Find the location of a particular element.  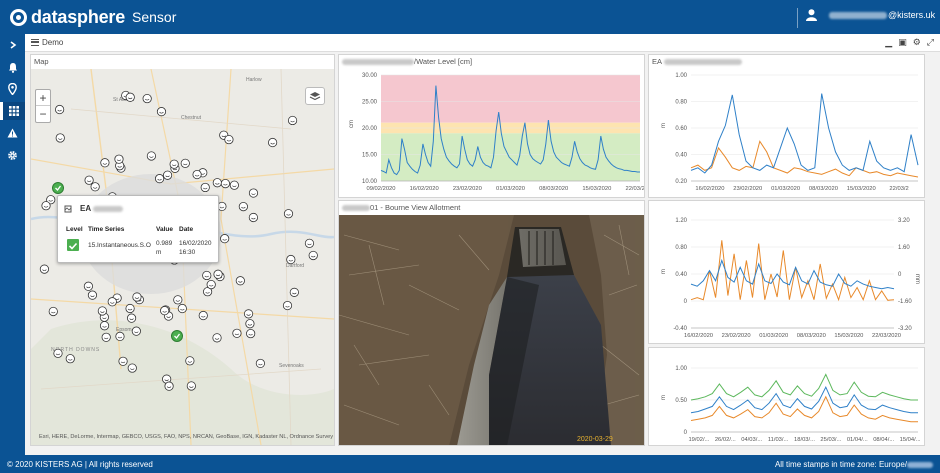

gear-icon: ⚙ is located at coordinates (917, 42).